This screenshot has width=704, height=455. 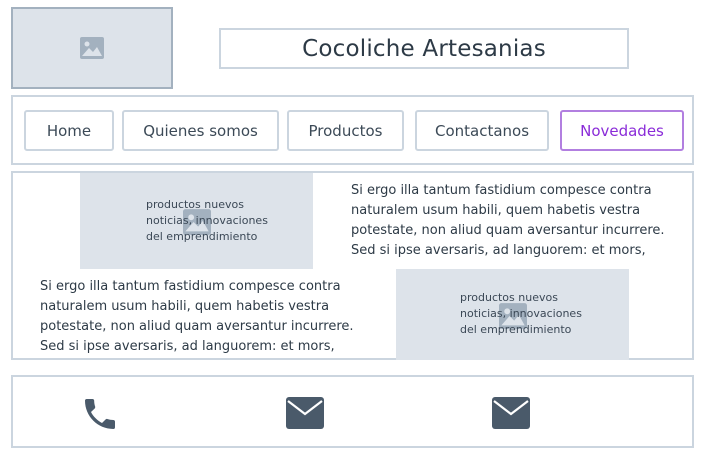 I want to click on nav-contactanos-button: Contactanos, so click(x=482, y=130).